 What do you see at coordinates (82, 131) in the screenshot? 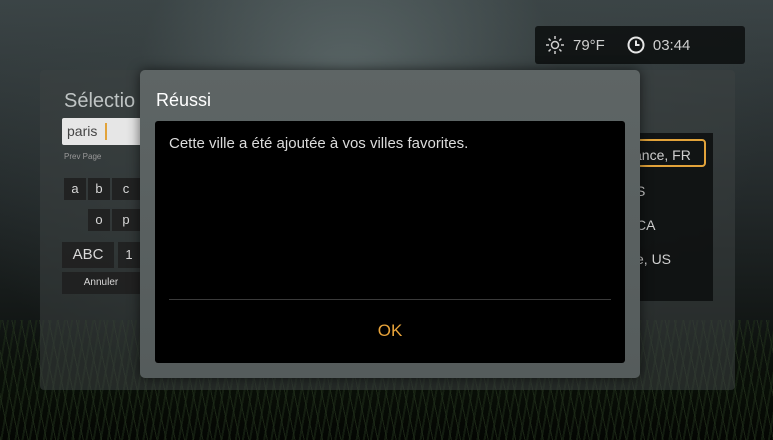
I see `search-value: paris` at bounding box center [82, 131].